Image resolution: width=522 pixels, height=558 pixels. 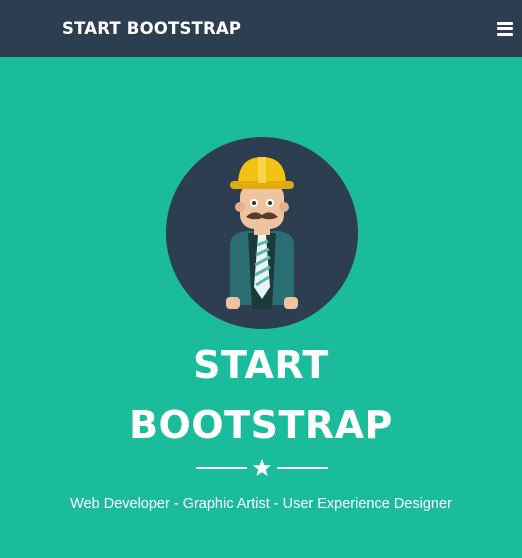 I want to click on hamburger-menu-icon, so click(x=505, y=28).